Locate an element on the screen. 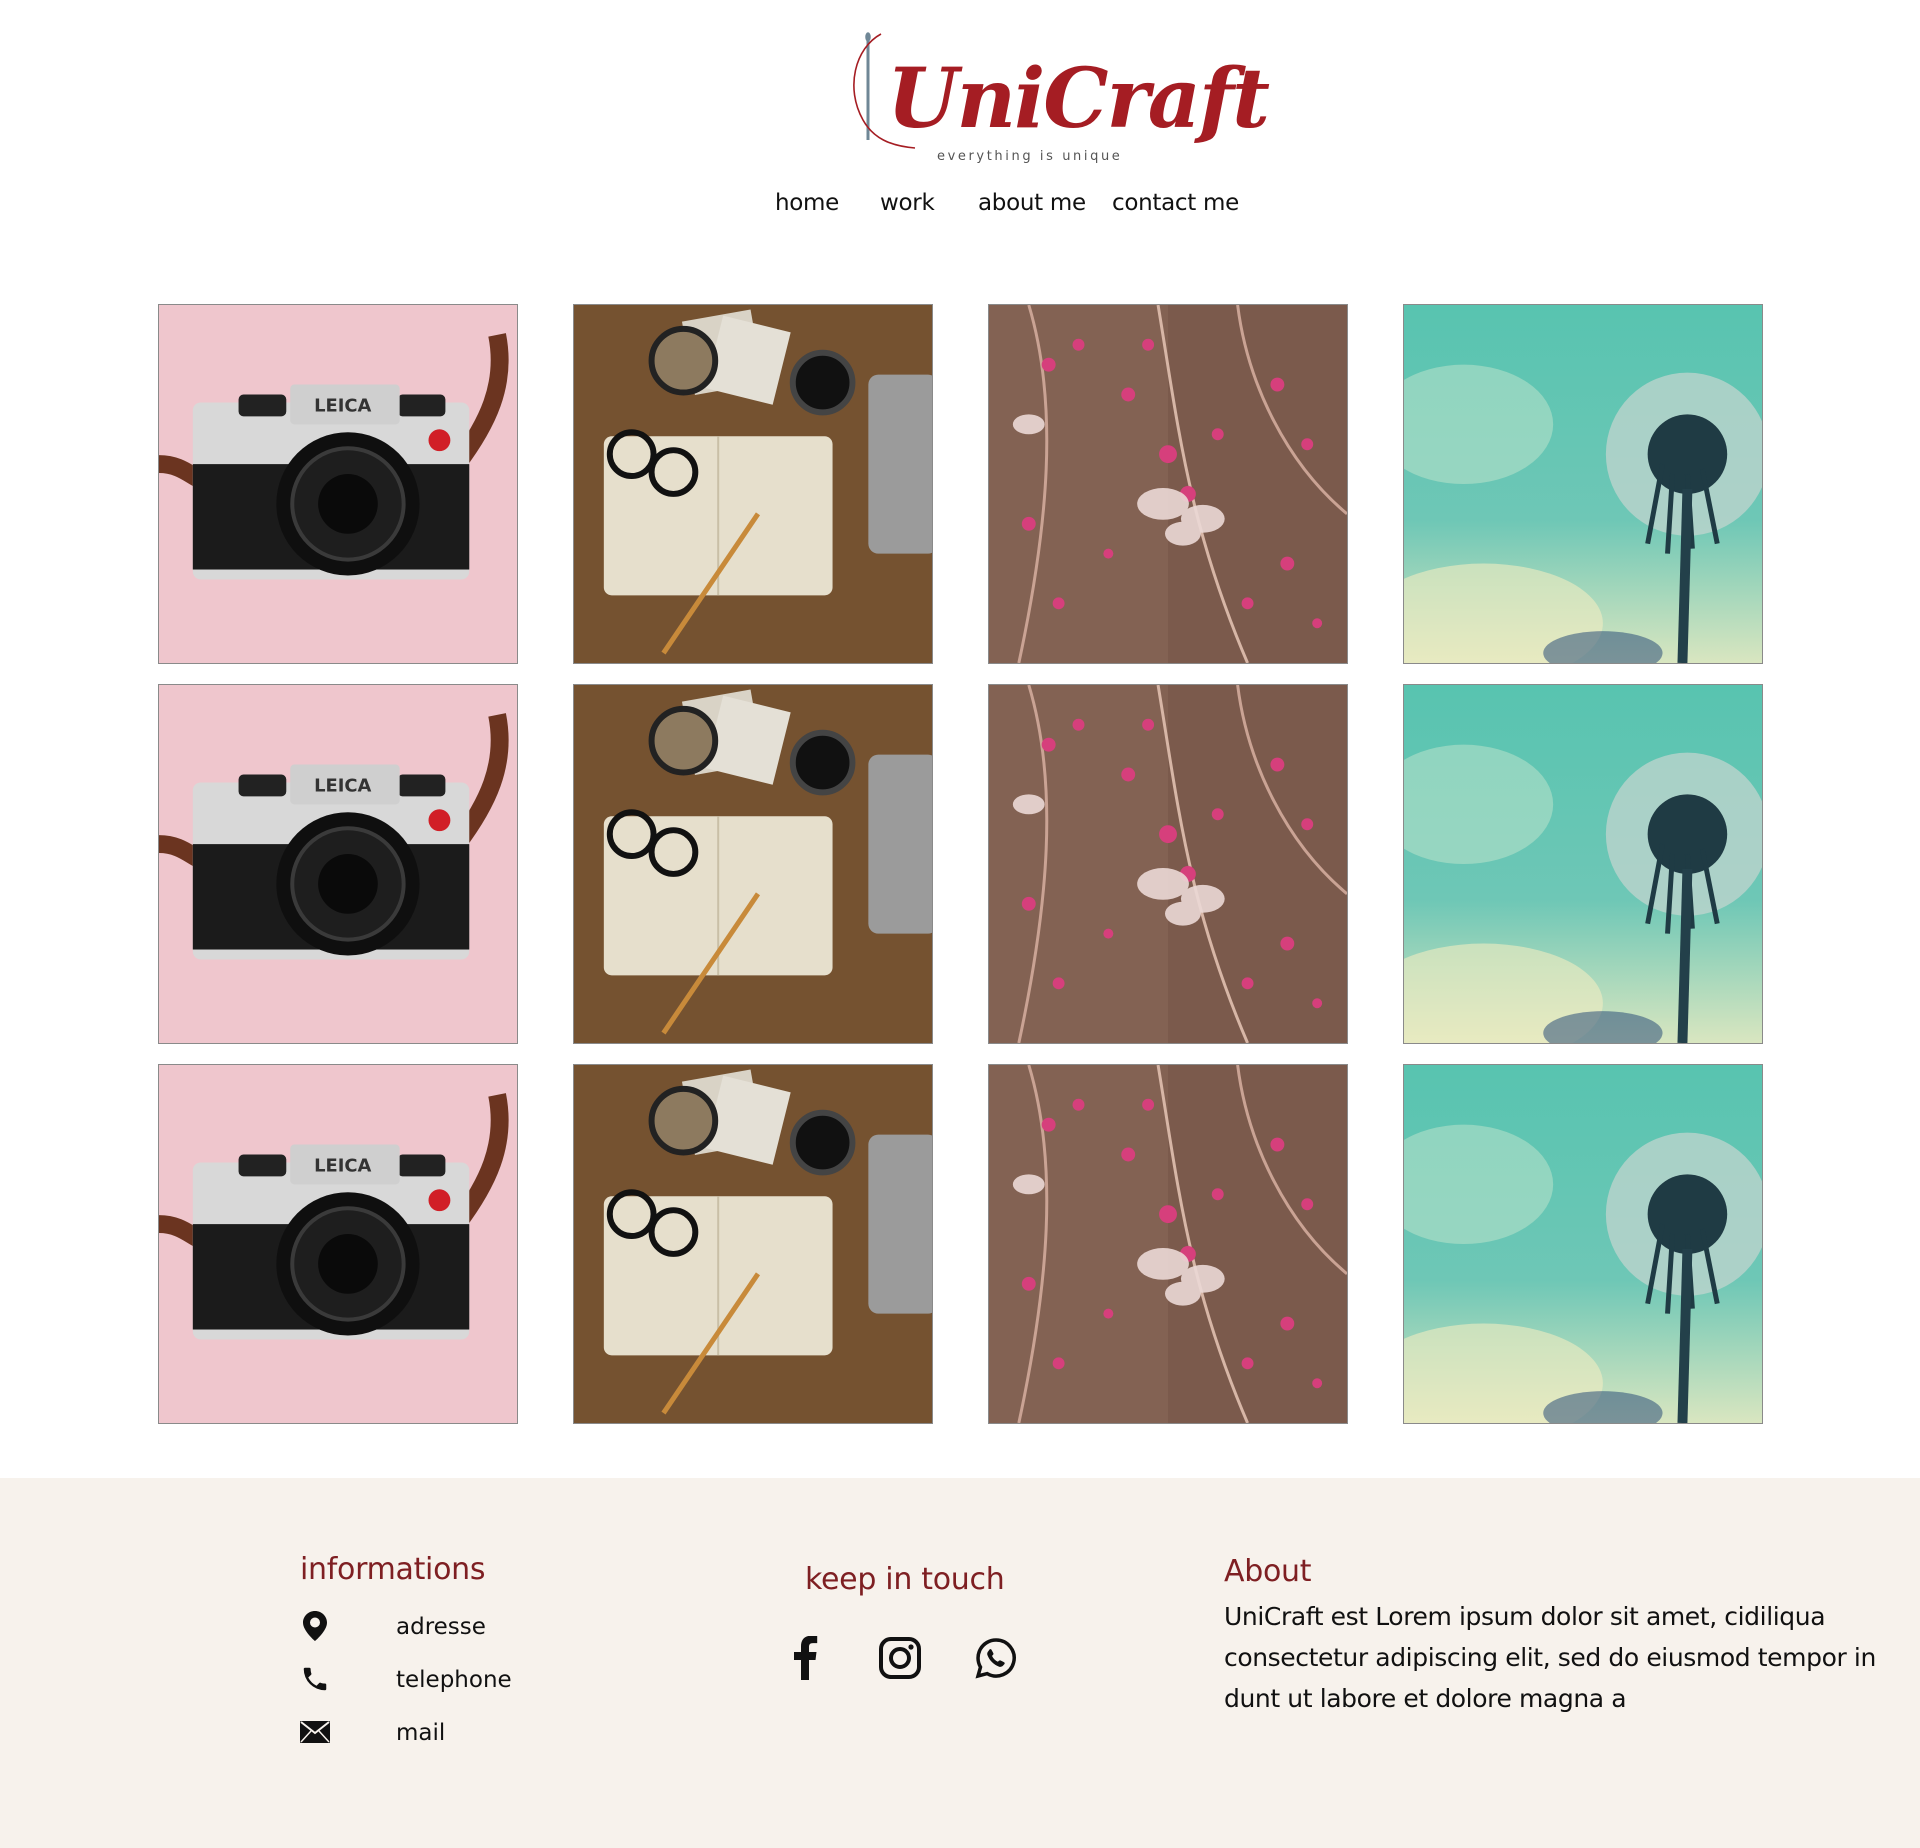 The width and height of the screenshot is (1920, 1848). info-telephone-label: telephone is located at coordinates (454, 1680).